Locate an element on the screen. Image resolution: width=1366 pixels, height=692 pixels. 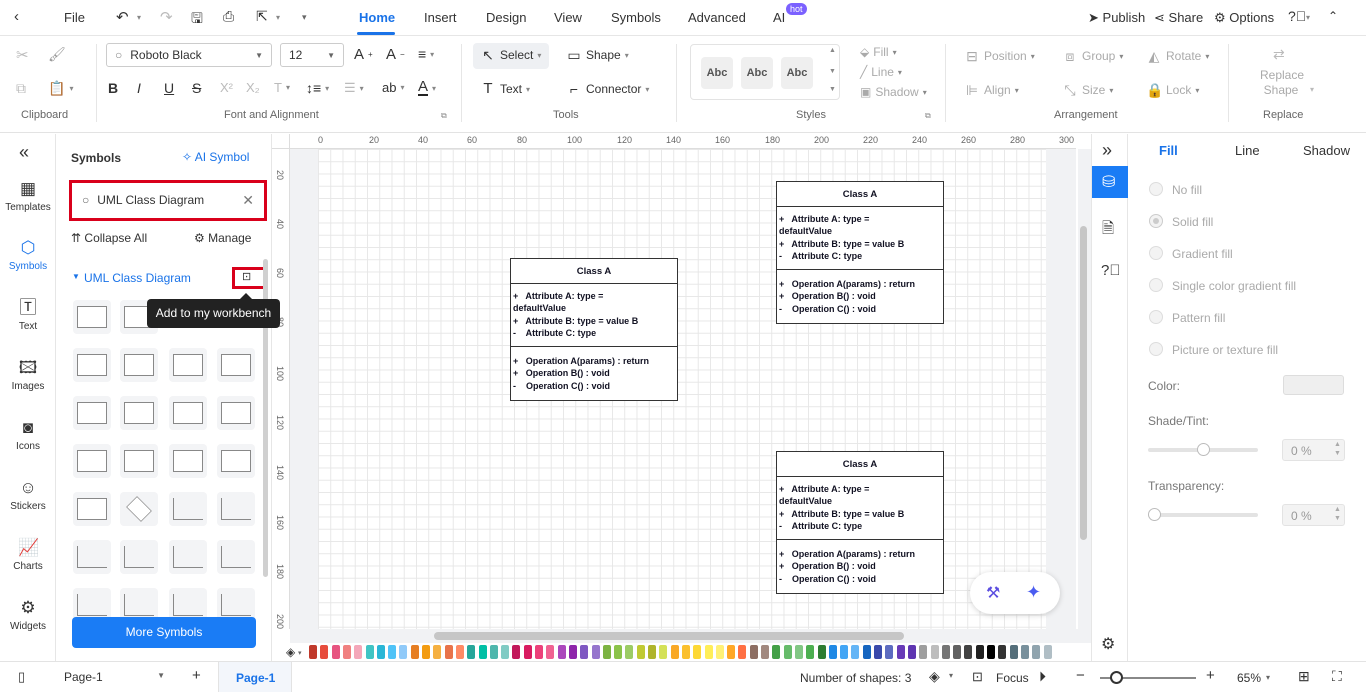
file-menu: File is located at coordinates (74, 17).